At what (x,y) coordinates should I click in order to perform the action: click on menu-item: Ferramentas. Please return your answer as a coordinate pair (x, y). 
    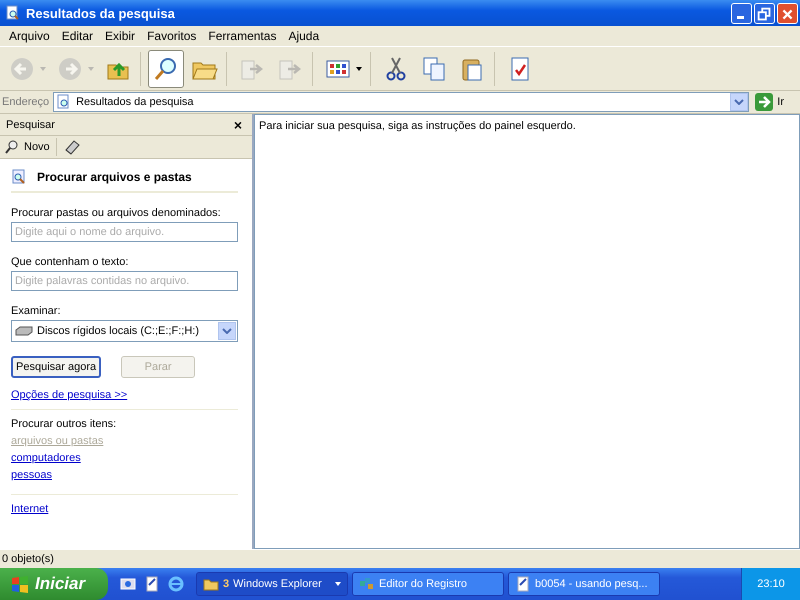
    Looking at the image, I should click on (242, 36).